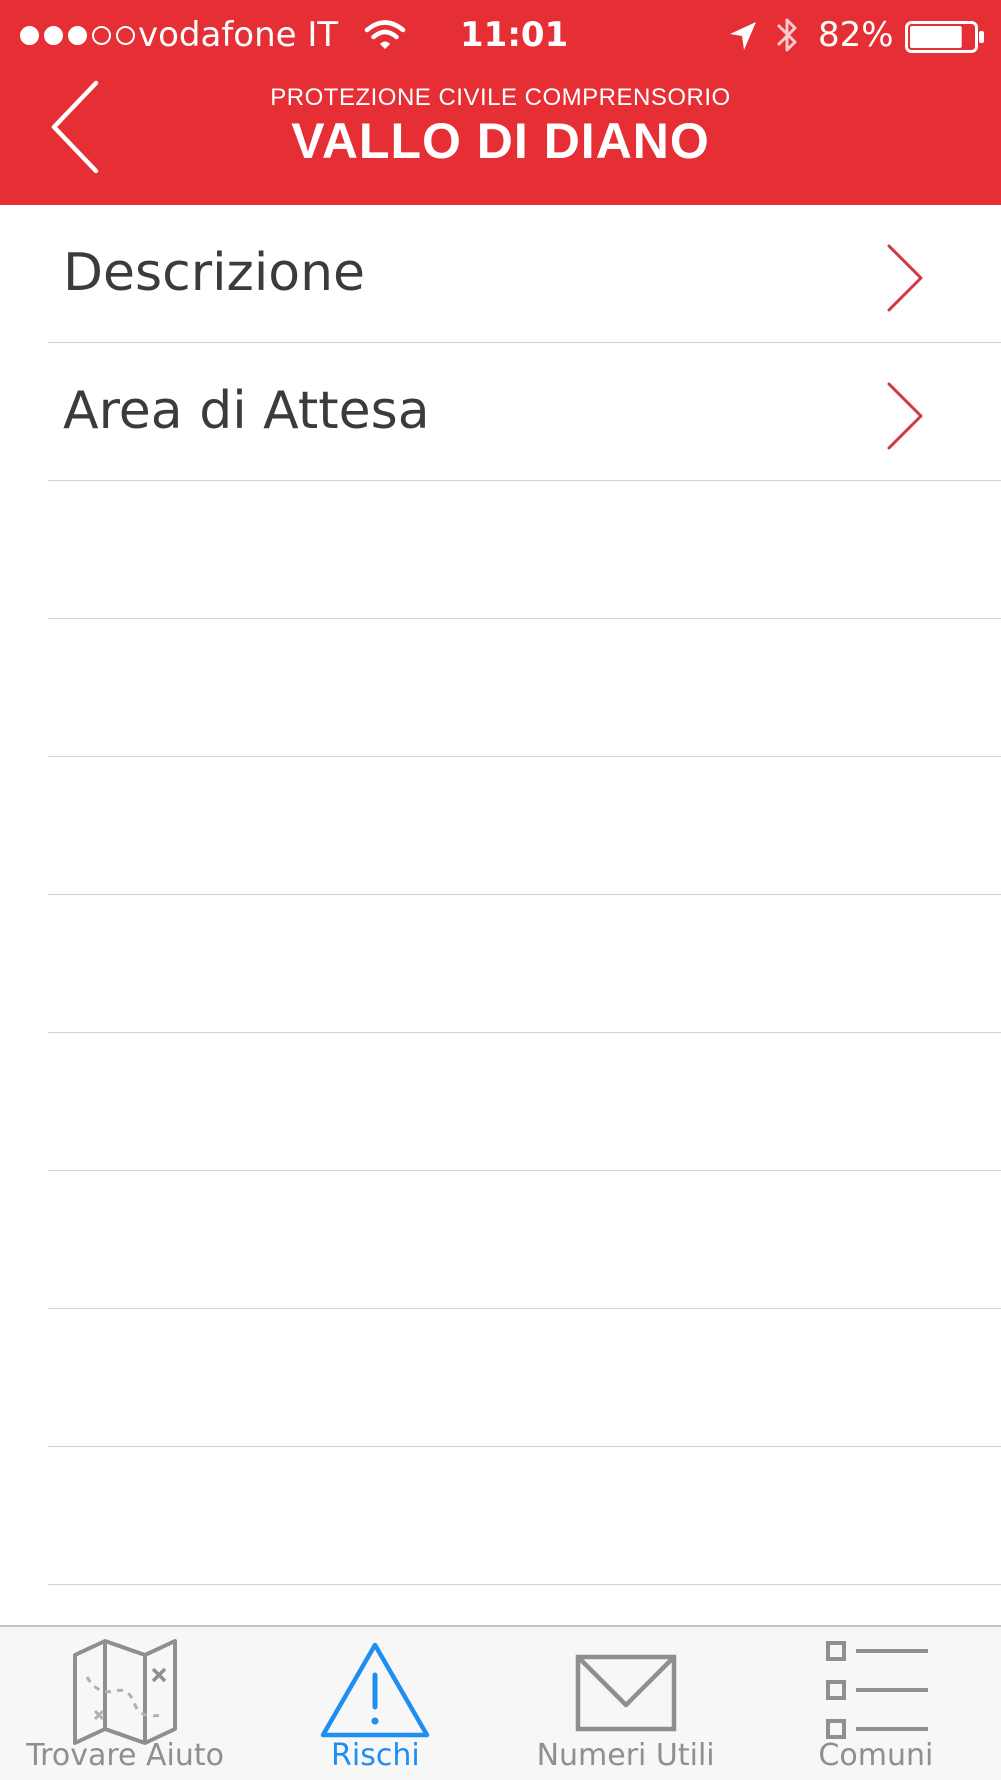 Image resolution: width=1001 pixels, height=1780 pixels. I want to click on list-item-label: Area di Attesa, so click(246, 411).